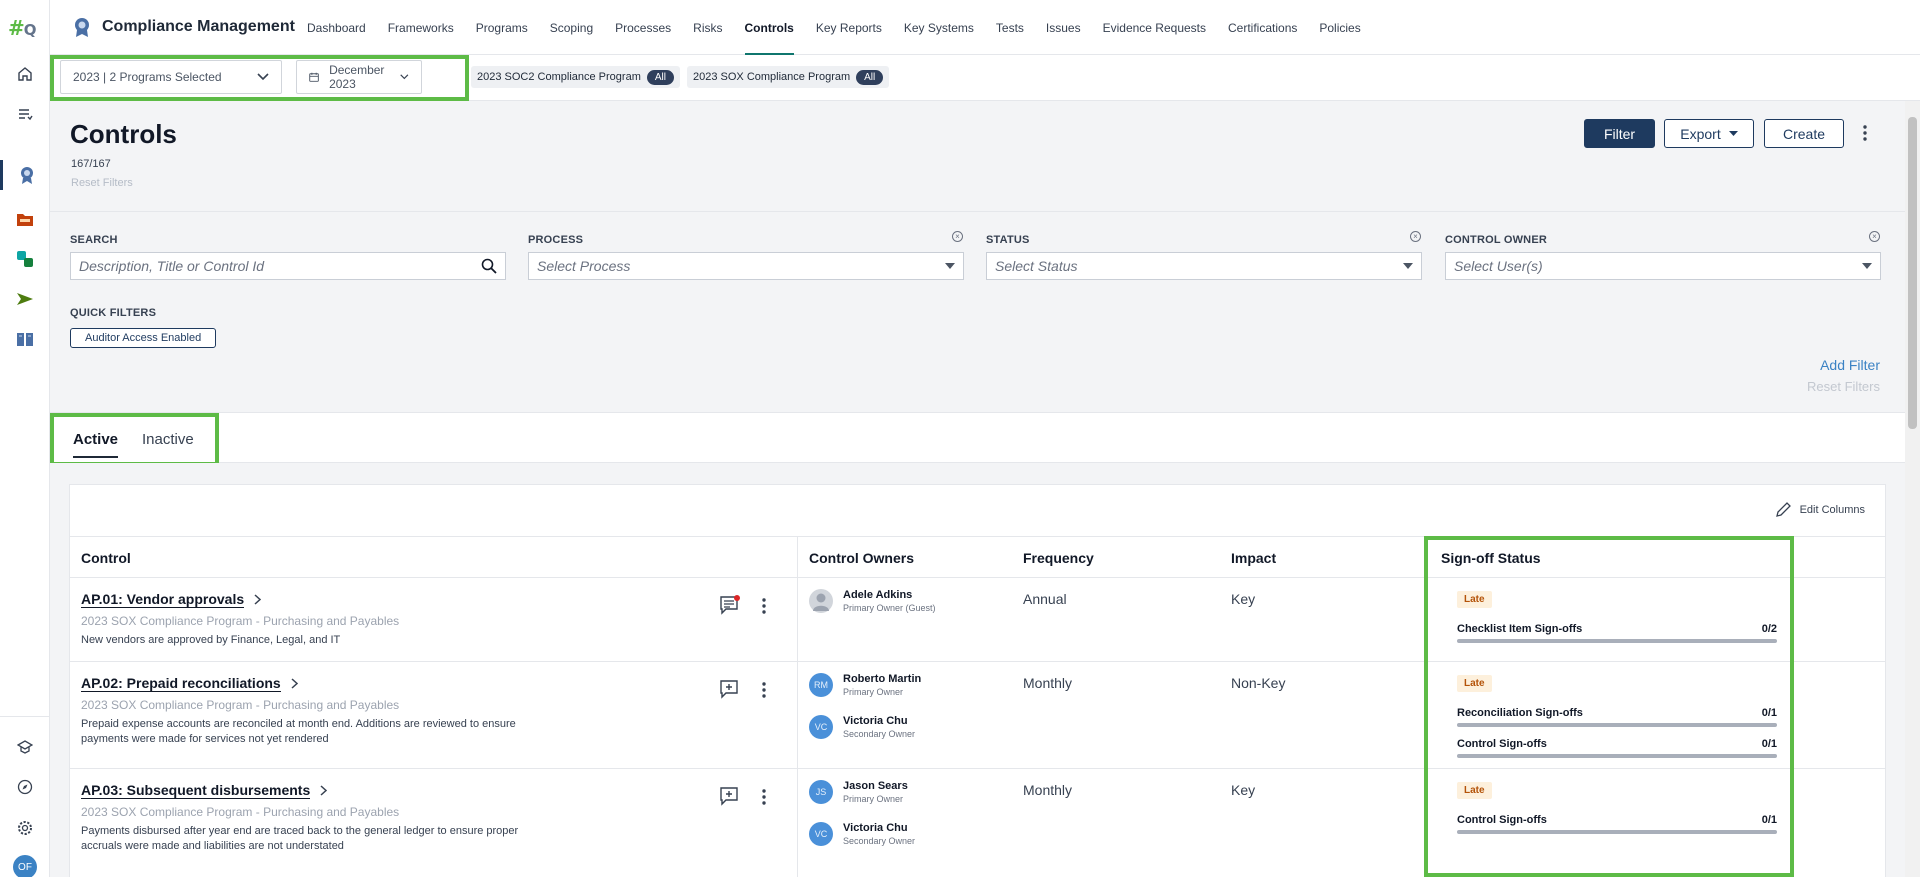 Image resolution: width=1920 pixels, height=877 pixels. What do you see at coordinates (1912, 273) in the screenshot?
I see `scrollbar-thumb` at bounding box center [1912, 273].